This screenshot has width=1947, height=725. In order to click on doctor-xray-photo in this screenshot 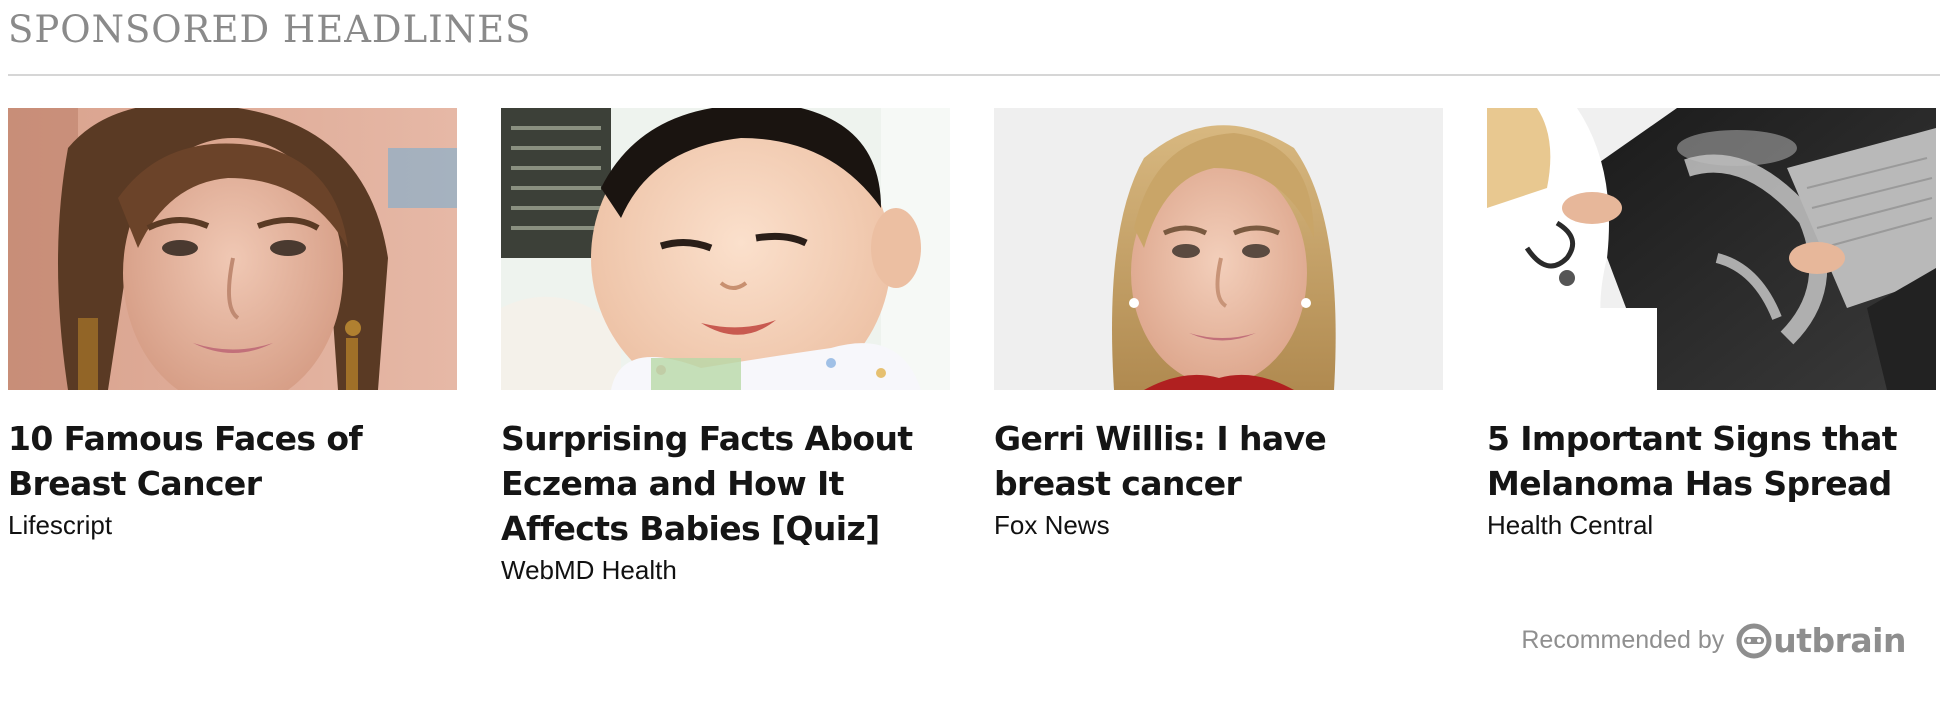, I will do `click(1711, 249)`.